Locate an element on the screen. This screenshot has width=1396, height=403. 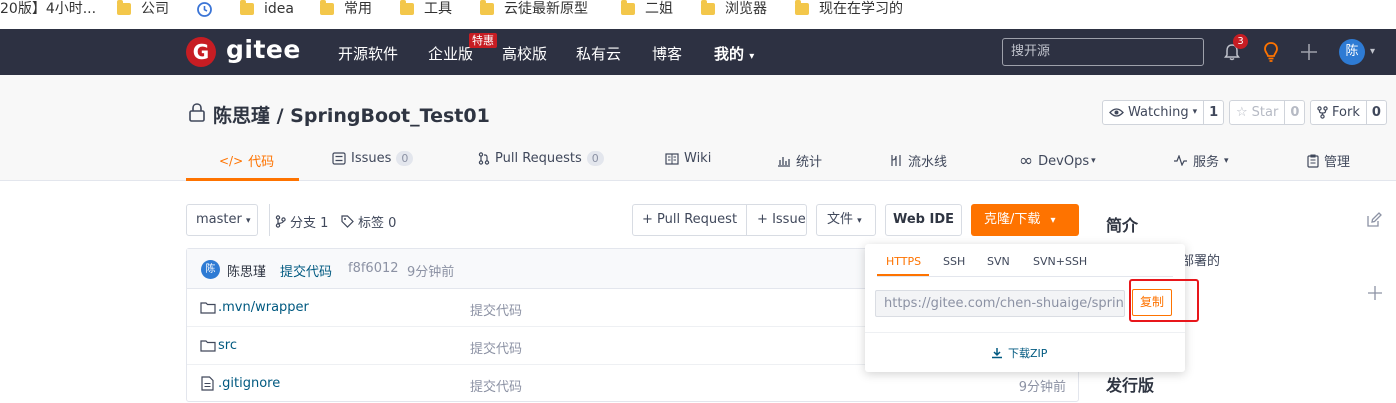
releases-title: 发行版 is located at coordinates (1130, 385).